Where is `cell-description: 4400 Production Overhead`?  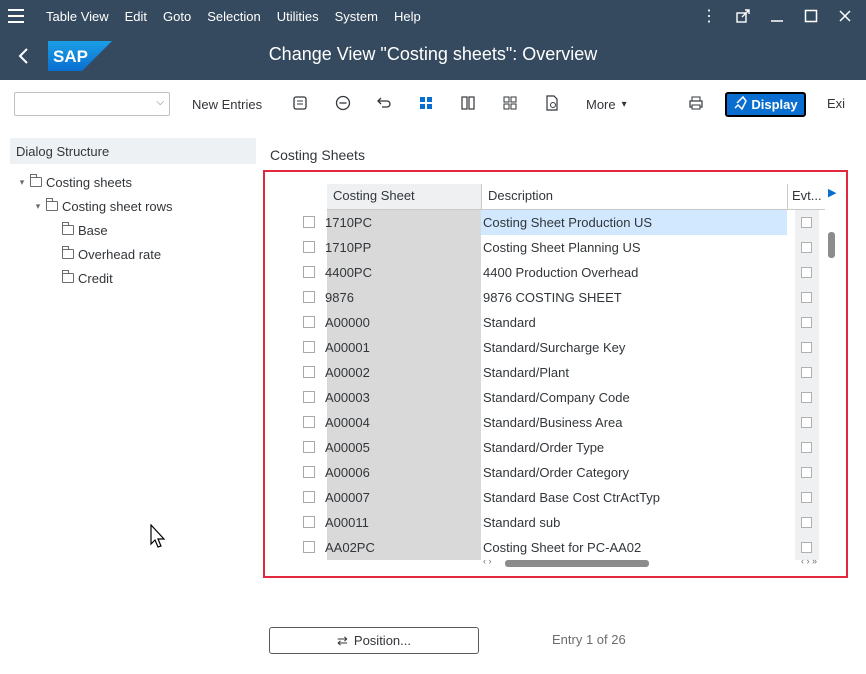
cell-description: 4400 Production Overhead is located at coordinates (634, 272).